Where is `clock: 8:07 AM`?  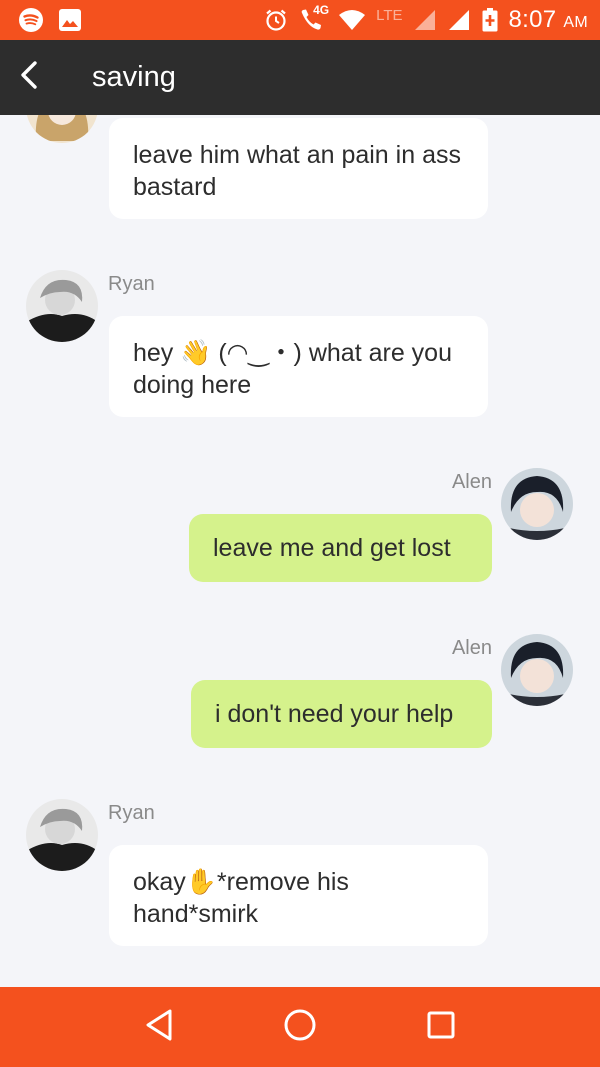 clock: 8:07 AM is located at coordinates (548, 19).